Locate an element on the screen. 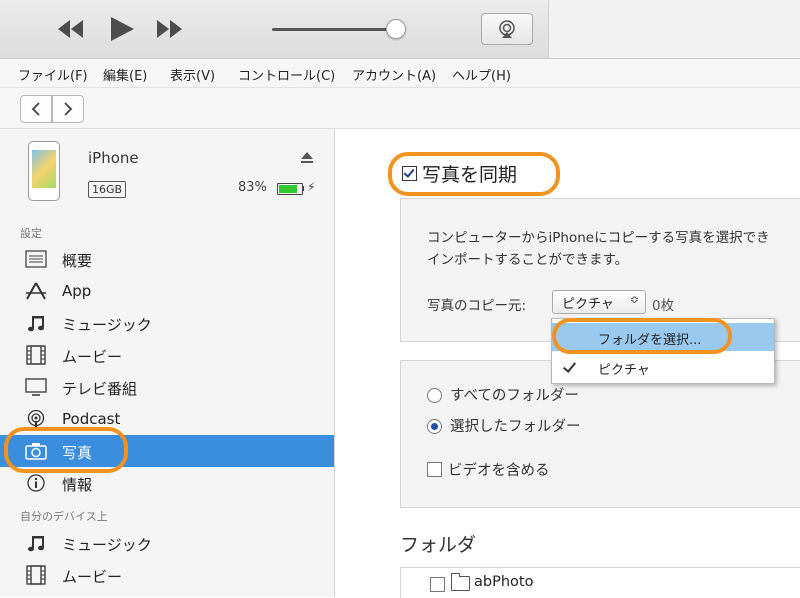 The image size is (800, 598). menu-help: ヘルプ(H) is located at coordinates (481, 74).